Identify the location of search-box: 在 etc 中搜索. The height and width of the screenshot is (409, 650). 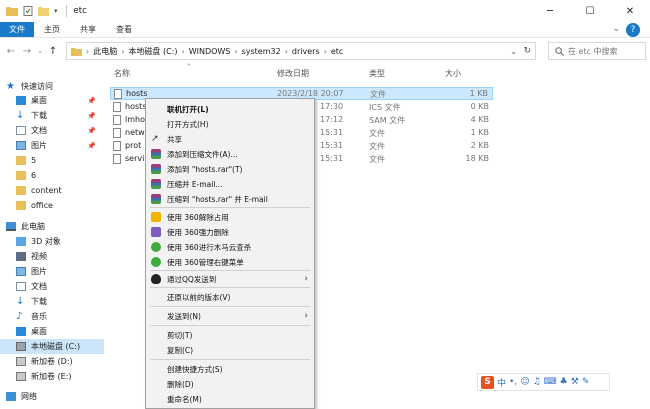
(597, 51).